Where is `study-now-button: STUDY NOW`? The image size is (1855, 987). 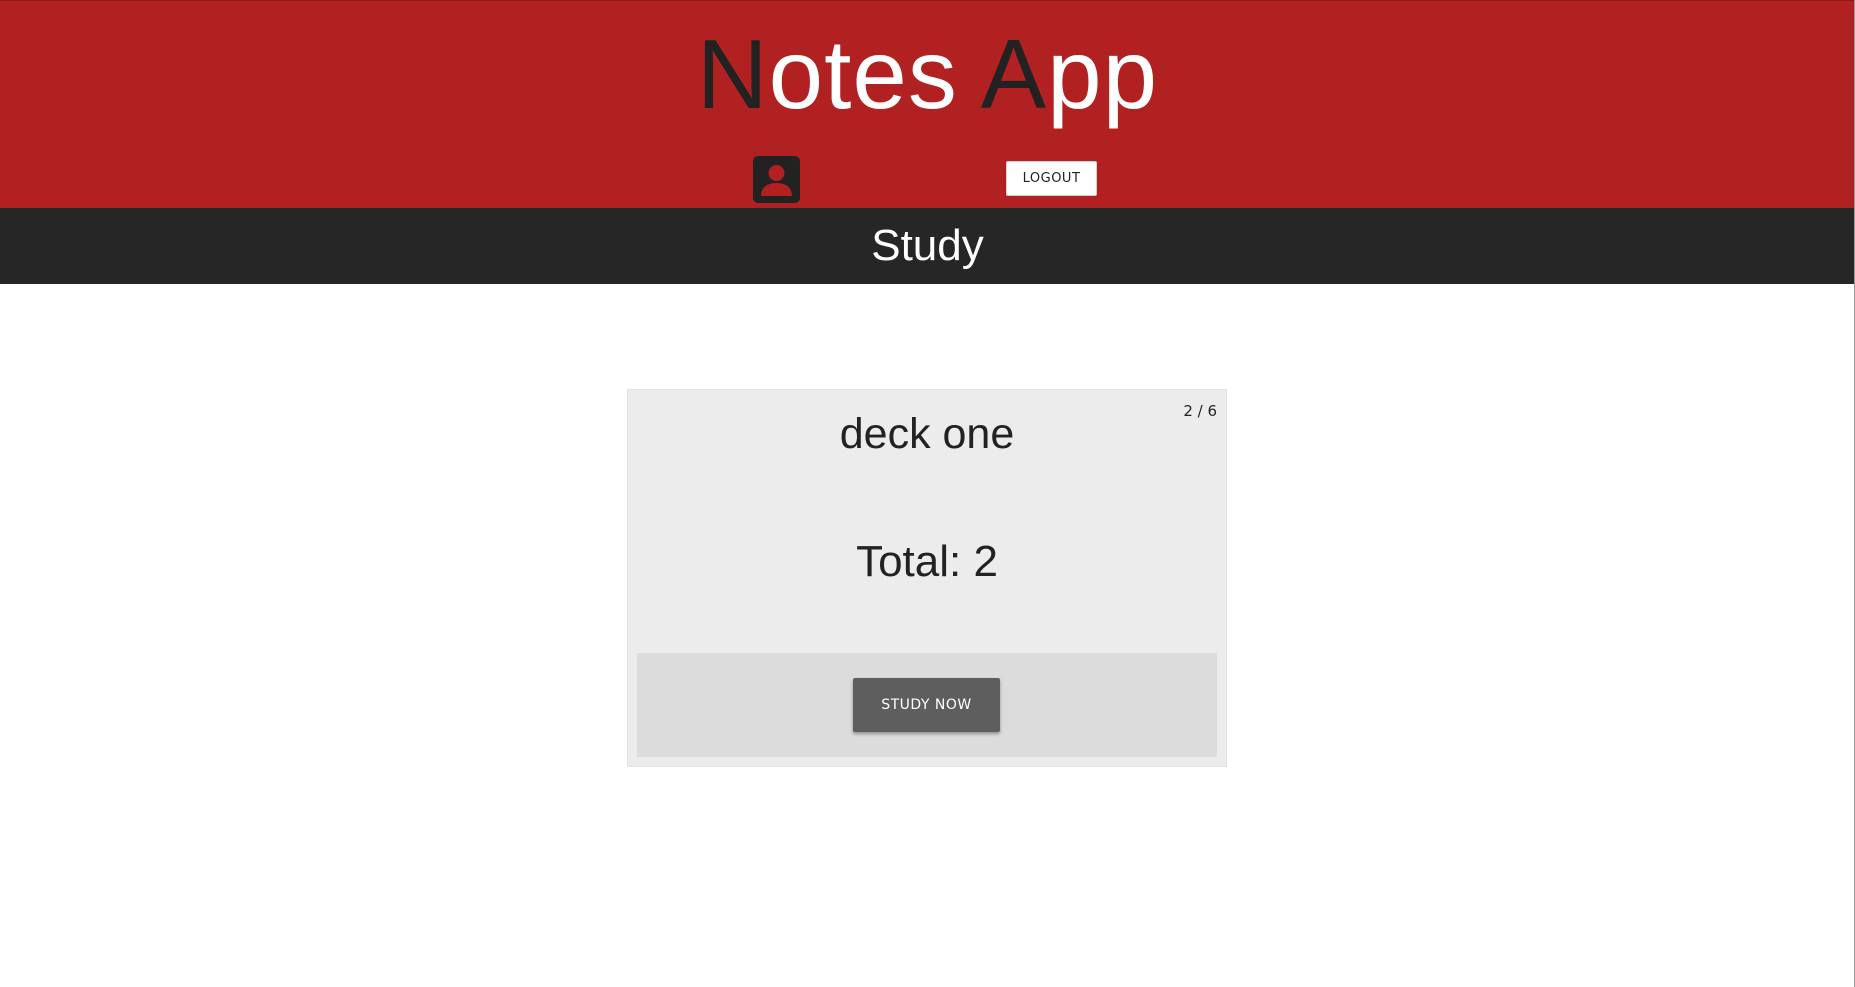 study-now-button: STUDY NOW is located at coordinates (926, 705).